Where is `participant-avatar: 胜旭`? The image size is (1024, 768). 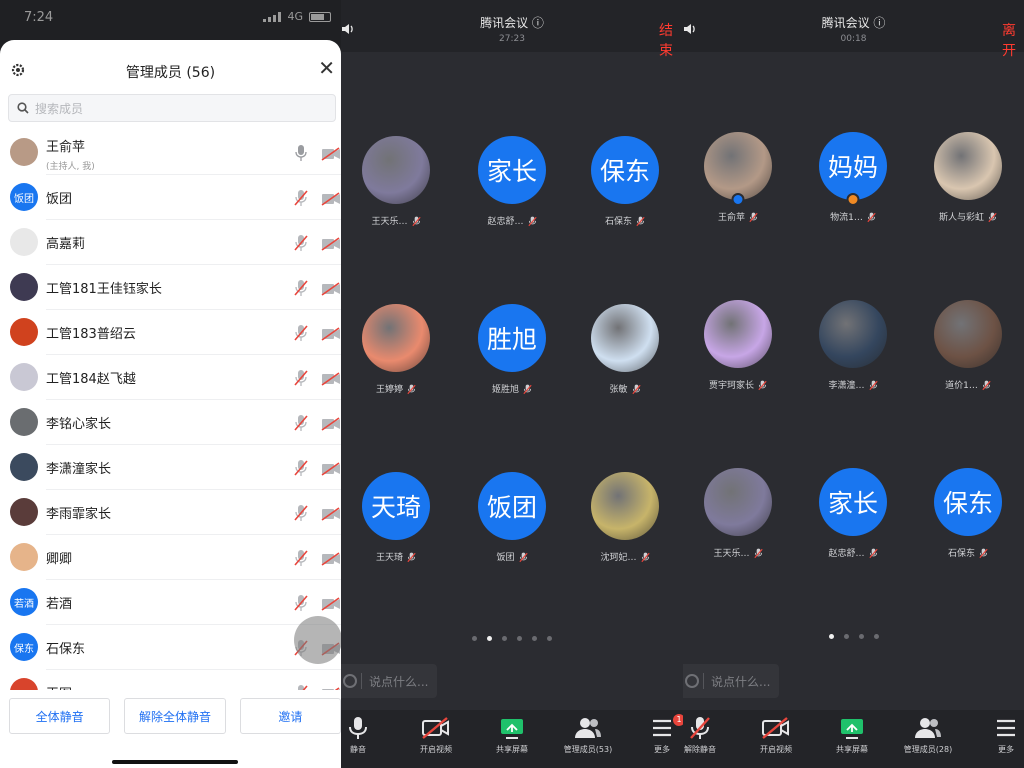 participant-avatar: 胜旭 is located at coordinates (512, 338).